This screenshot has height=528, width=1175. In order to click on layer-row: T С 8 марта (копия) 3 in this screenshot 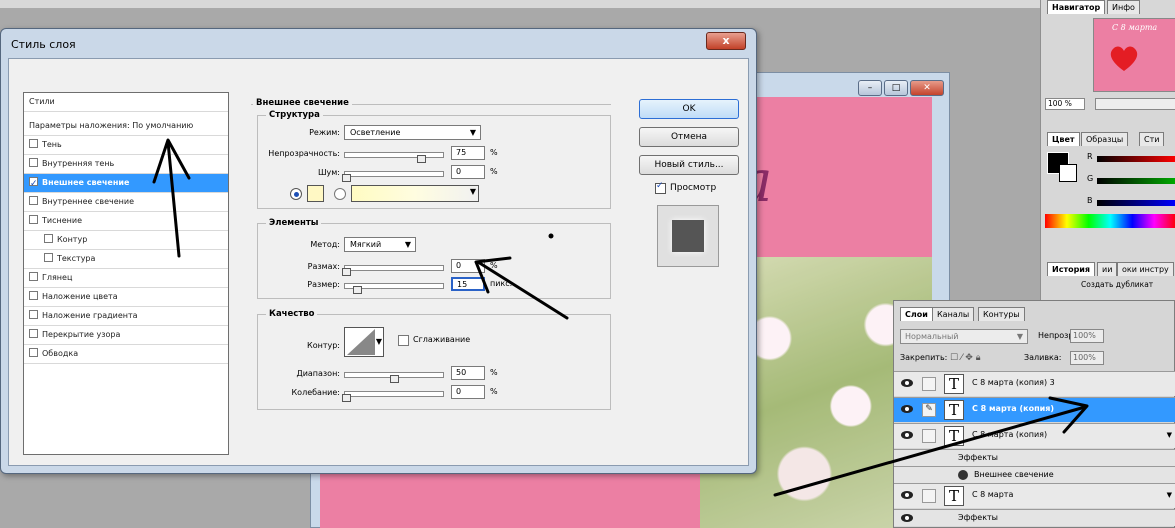, I will do `click(1034, 383)`.